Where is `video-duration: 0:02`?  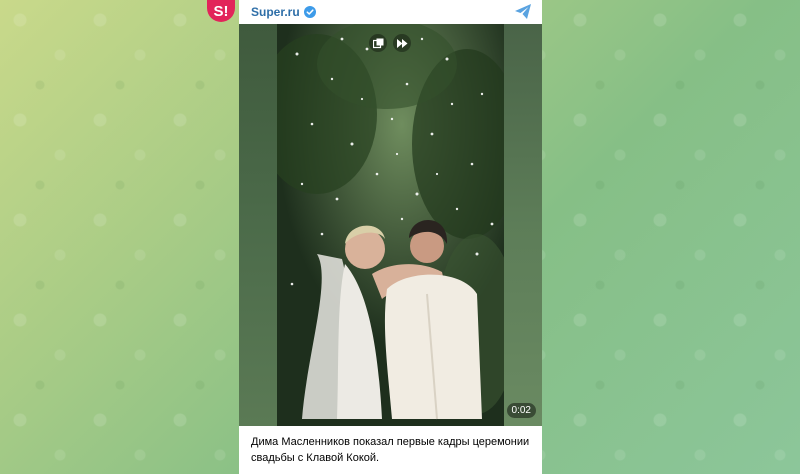 video-duration: 0:02 is located at coordinates (521, 410).